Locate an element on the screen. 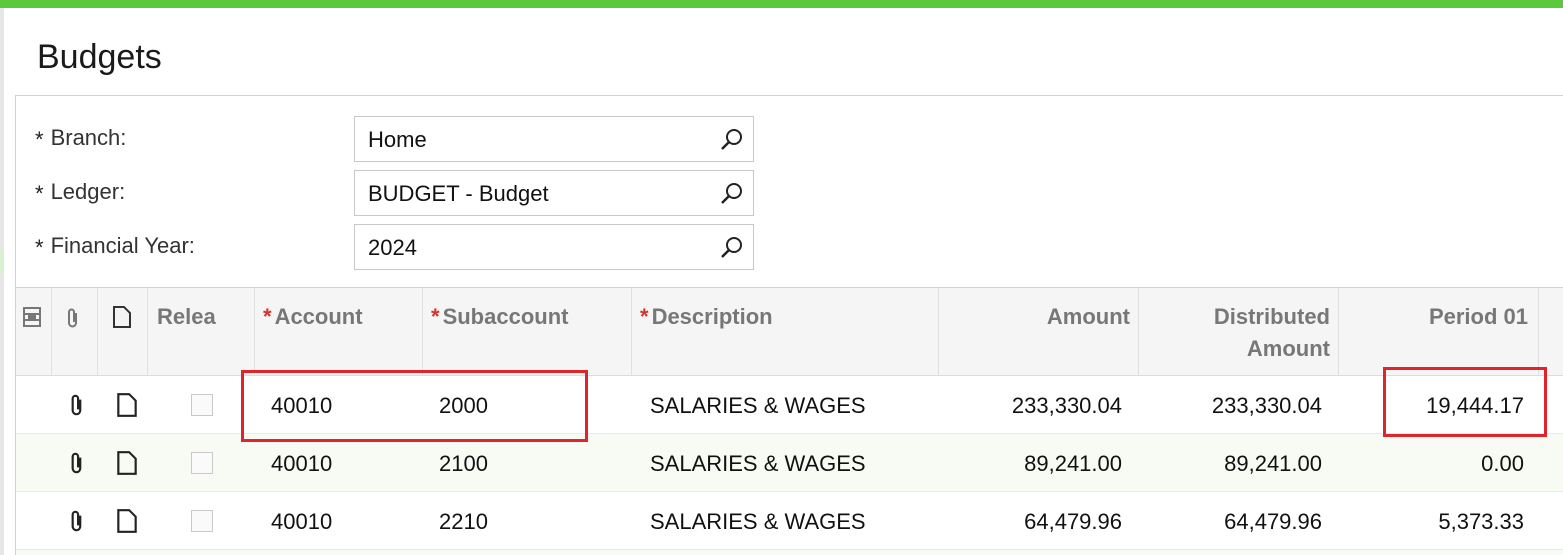 This screenshot has width=1563, height=555. top-accent-bar is located at coordinates (781, 4).